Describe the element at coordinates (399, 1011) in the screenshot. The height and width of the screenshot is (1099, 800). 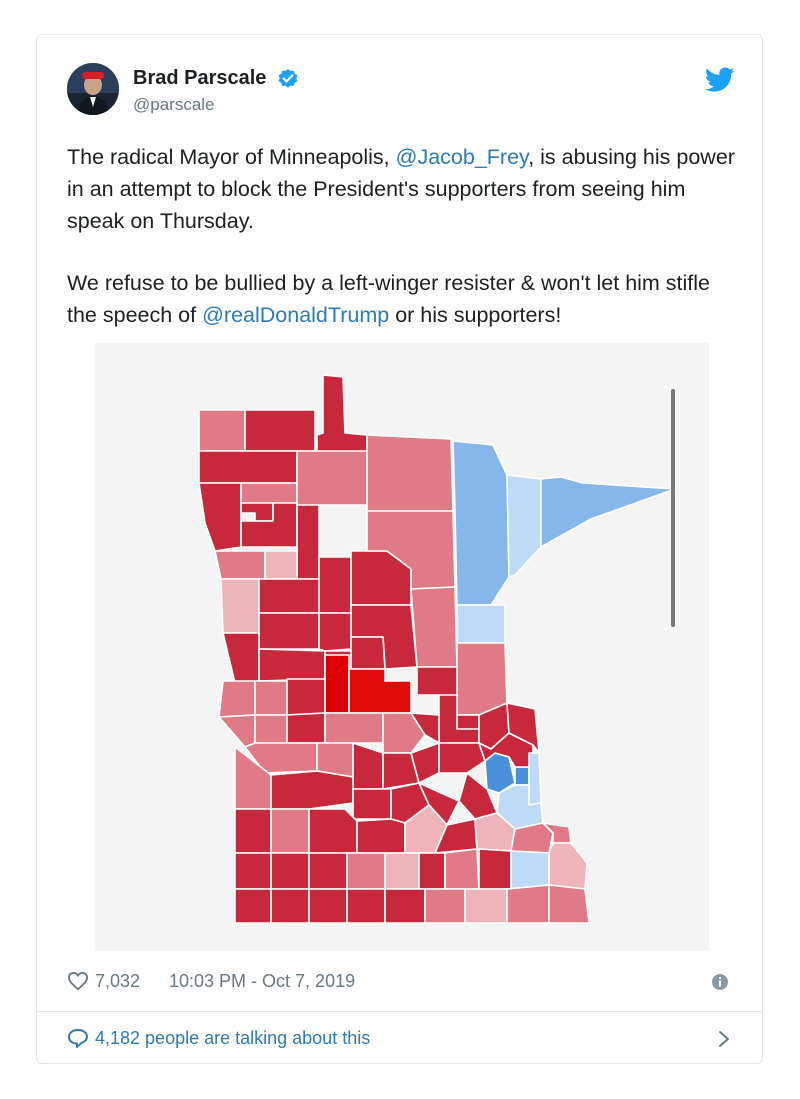
I see `divider` at that location.